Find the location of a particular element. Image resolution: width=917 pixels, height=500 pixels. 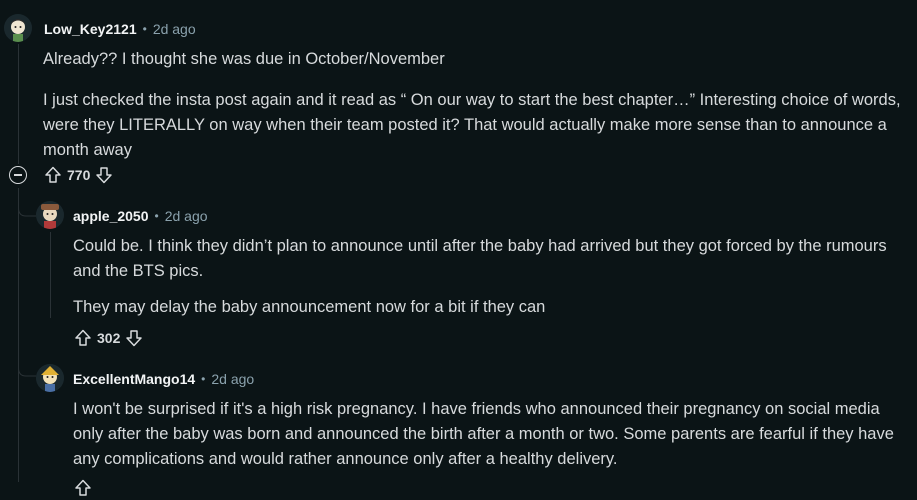

comment-meta: Low_Key2121 • 2d ago is located at coordinates (120, 29).